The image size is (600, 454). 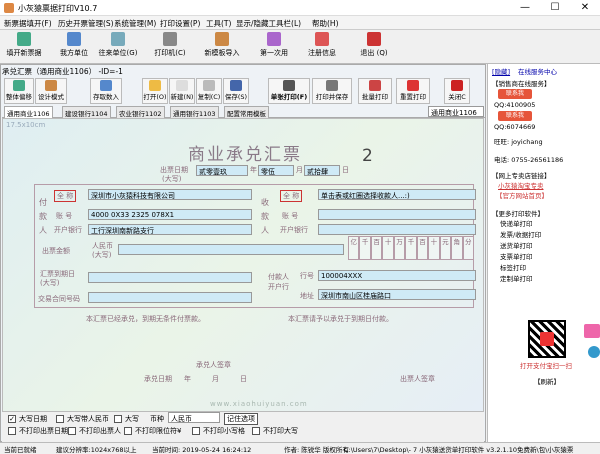 What do you see at coordinates (399, 248) in the screenshot?
I see `digit-column-label: 万` at bounding box center [399, 248].